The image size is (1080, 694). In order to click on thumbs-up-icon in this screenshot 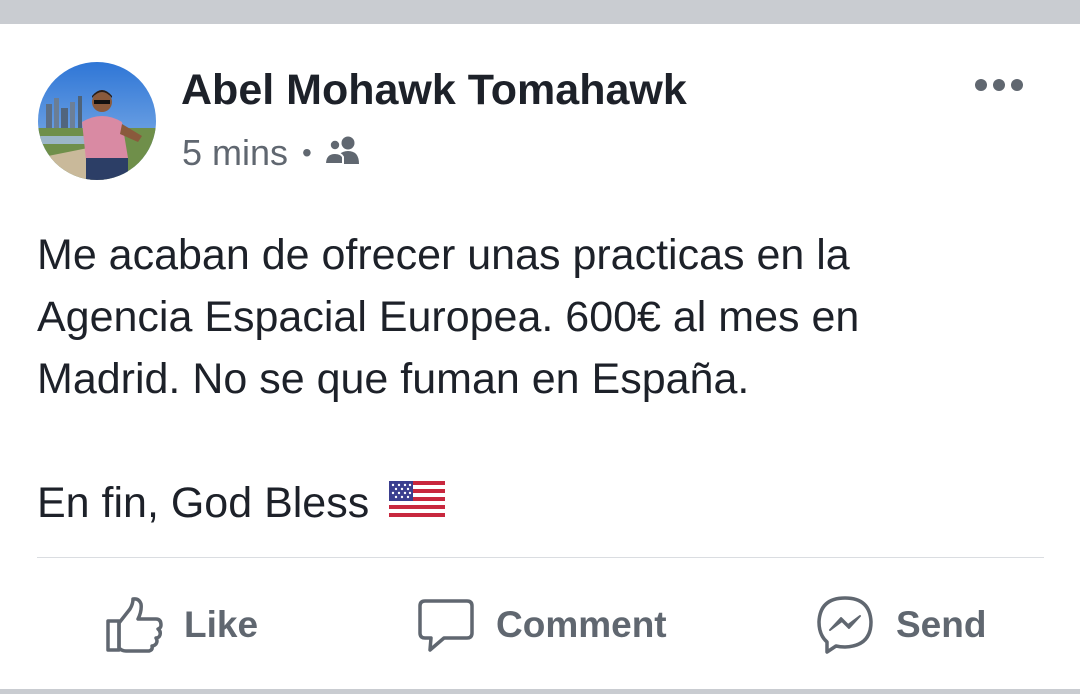, I will do `click(134, 625)`.